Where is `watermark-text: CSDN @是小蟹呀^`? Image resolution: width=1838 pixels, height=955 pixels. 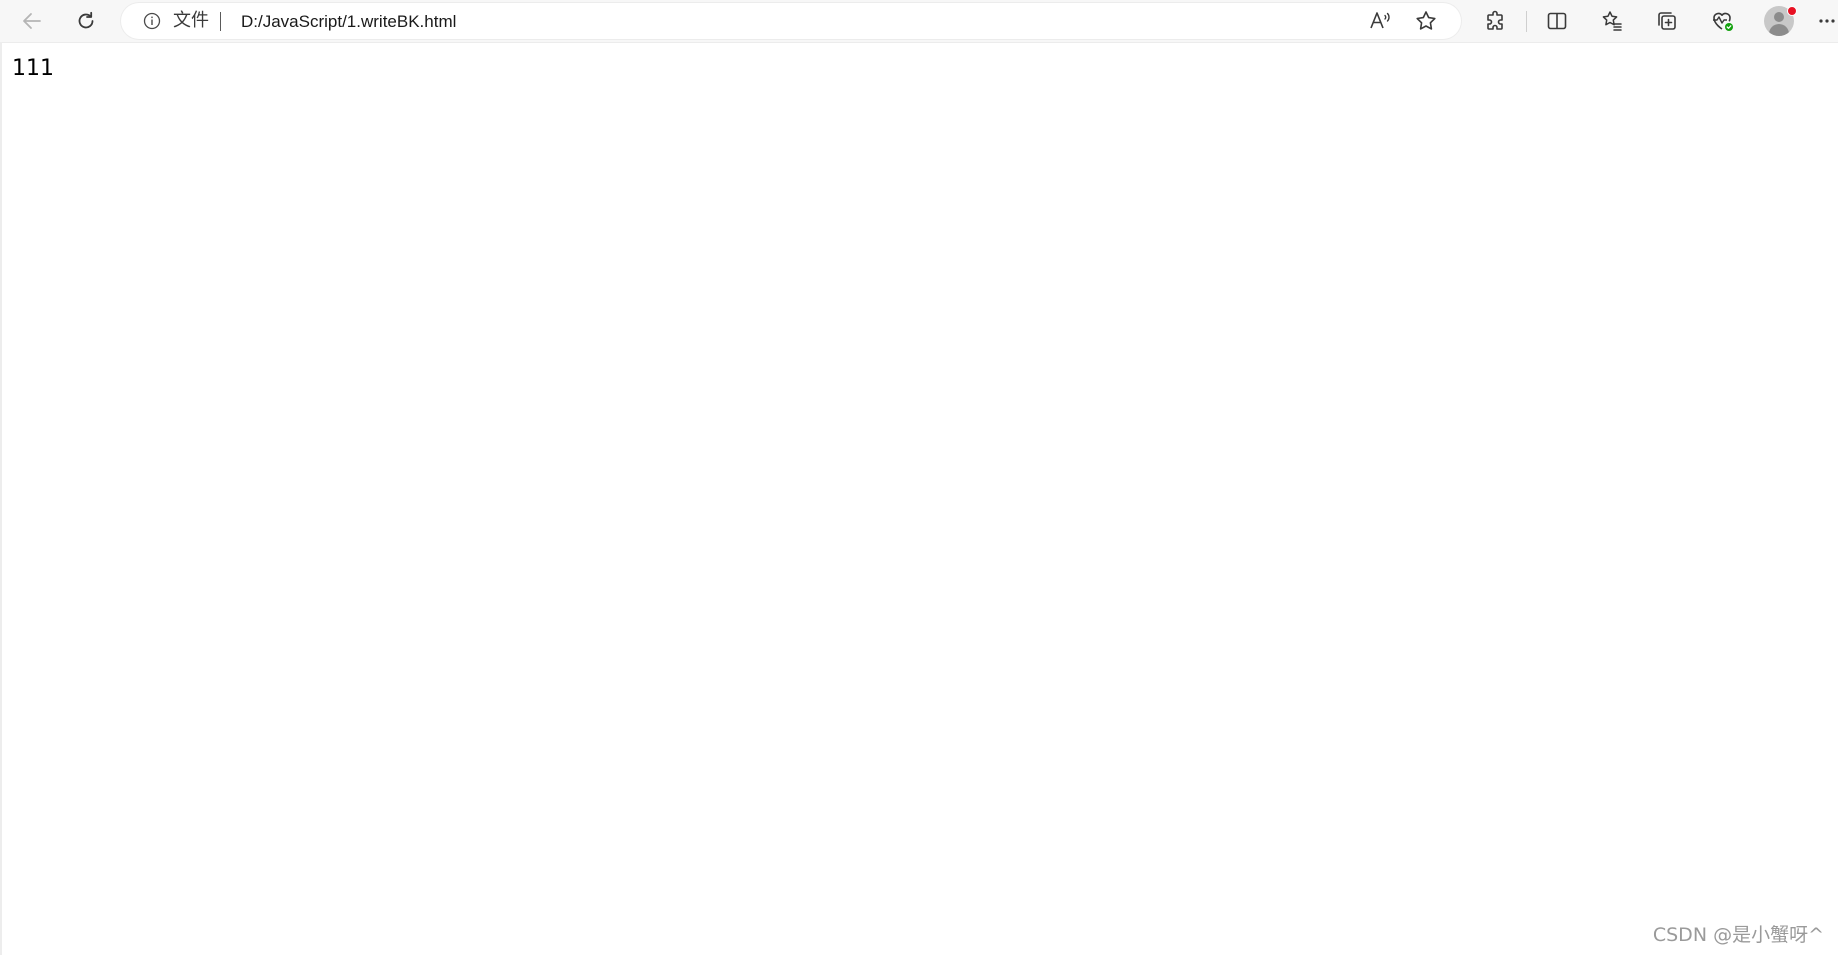
watermark-text: CSDN @是小蟹呀^ is located at coordinates (1738, 935).